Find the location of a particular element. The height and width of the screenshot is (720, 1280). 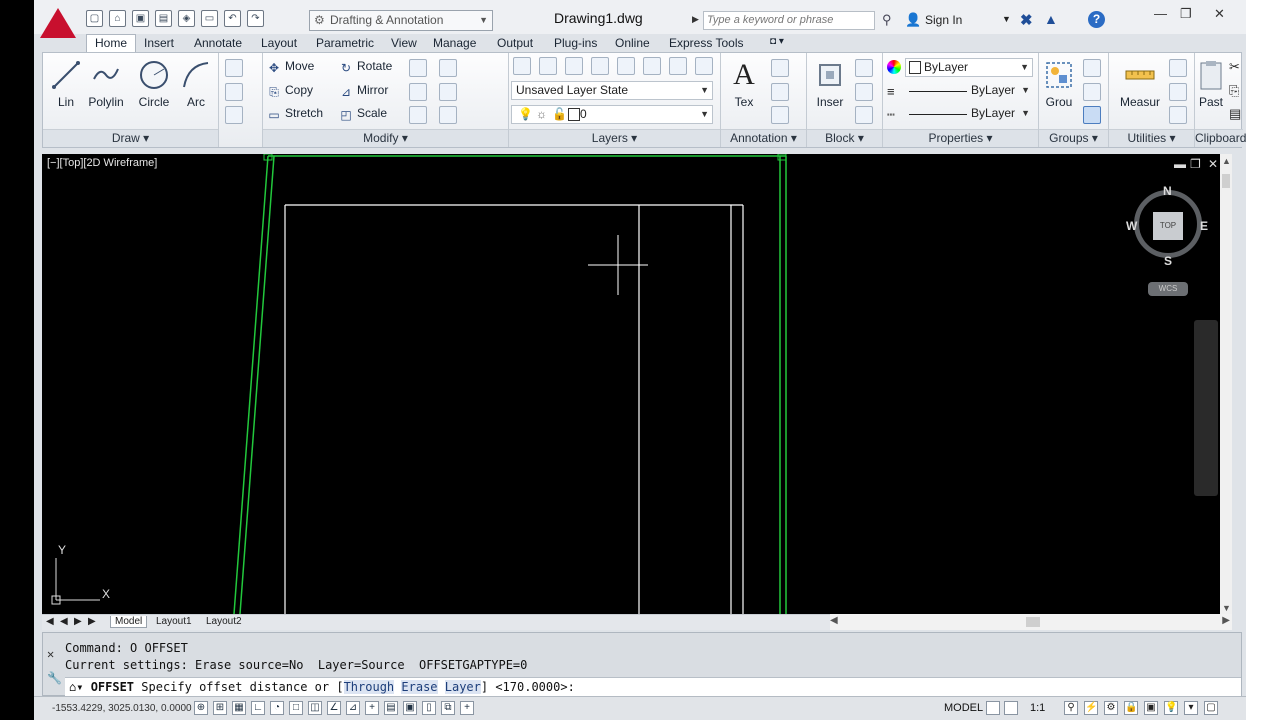

quick-select-icon is located at coordinates (1178, 68).